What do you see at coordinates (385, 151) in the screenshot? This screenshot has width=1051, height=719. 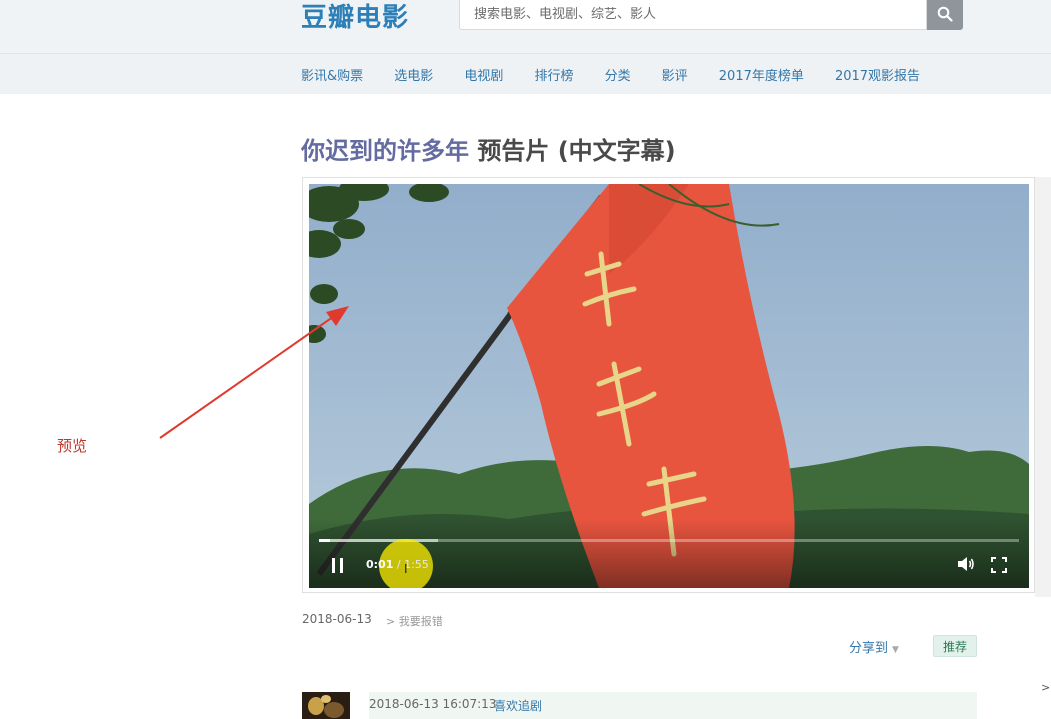 I see `movie-title-link: 你迟到的许多年` at bounding box center [385, 151].